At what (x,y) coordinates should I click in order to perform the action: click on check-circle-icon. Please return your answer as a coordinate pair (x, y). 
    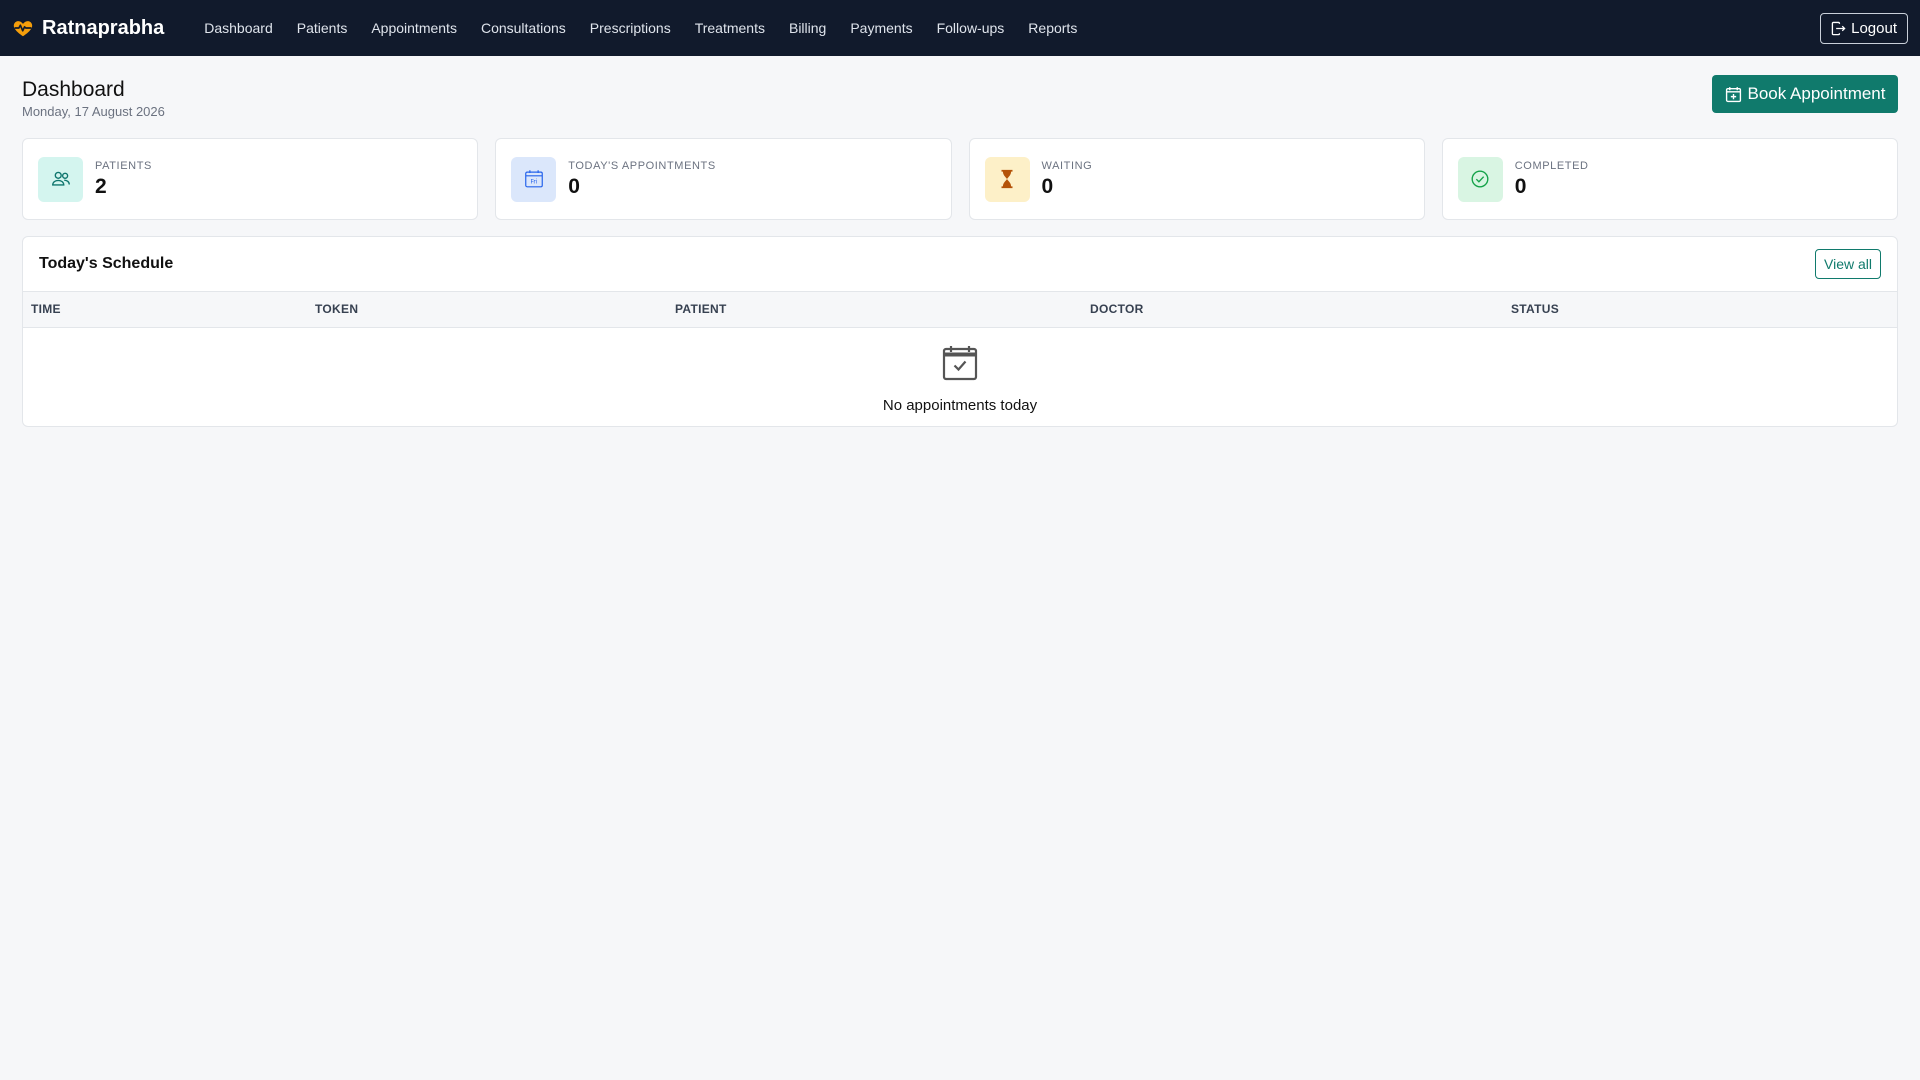
    Looking at the image, I should click on (1480, 179).